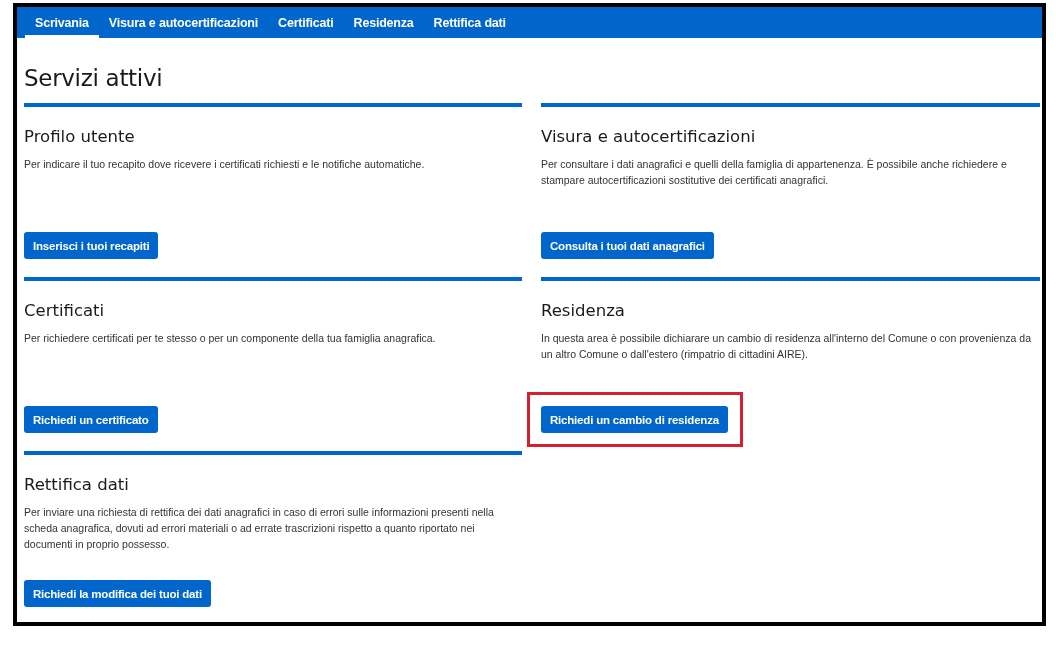  Describe the element at coordinates (230, 338) in the screenshot. I see `card-description: Per richiedere certificati per te stesso o per un componente della tua famiglia anagrafica.` at that location.